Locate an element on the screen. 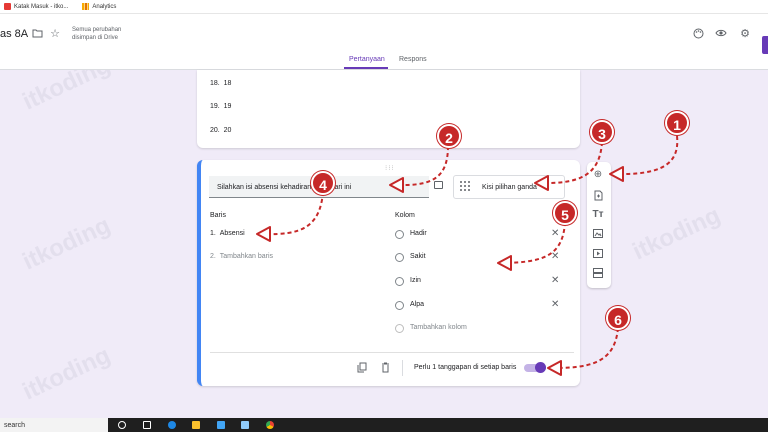 This screenshot has height=432, width=768. taskbar-search: search is located at coordinates (54, 425).